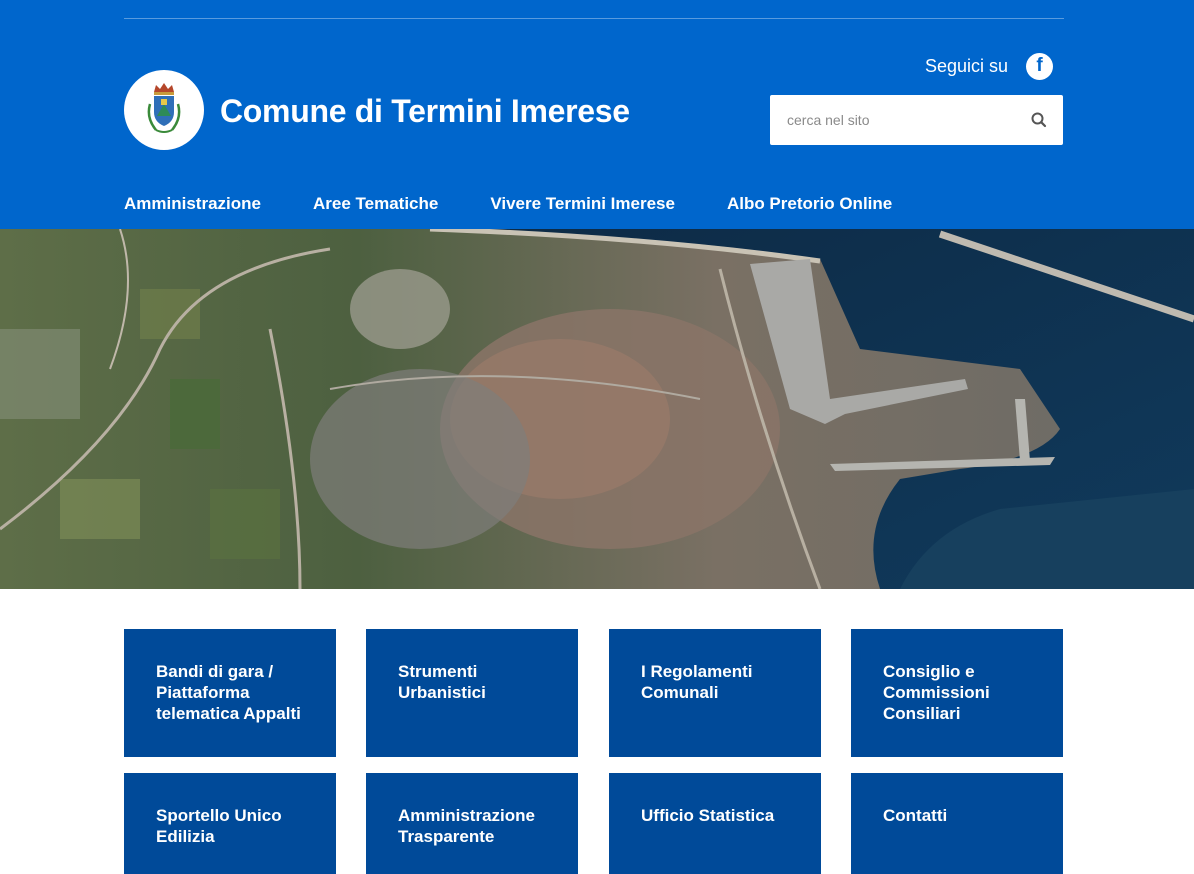  What do you see at coordinates (809, 204) in the screenshot?
I see `nav-item-albo-pretorio-online: Albo Pretorio Online` at bounding box center [809, 204].